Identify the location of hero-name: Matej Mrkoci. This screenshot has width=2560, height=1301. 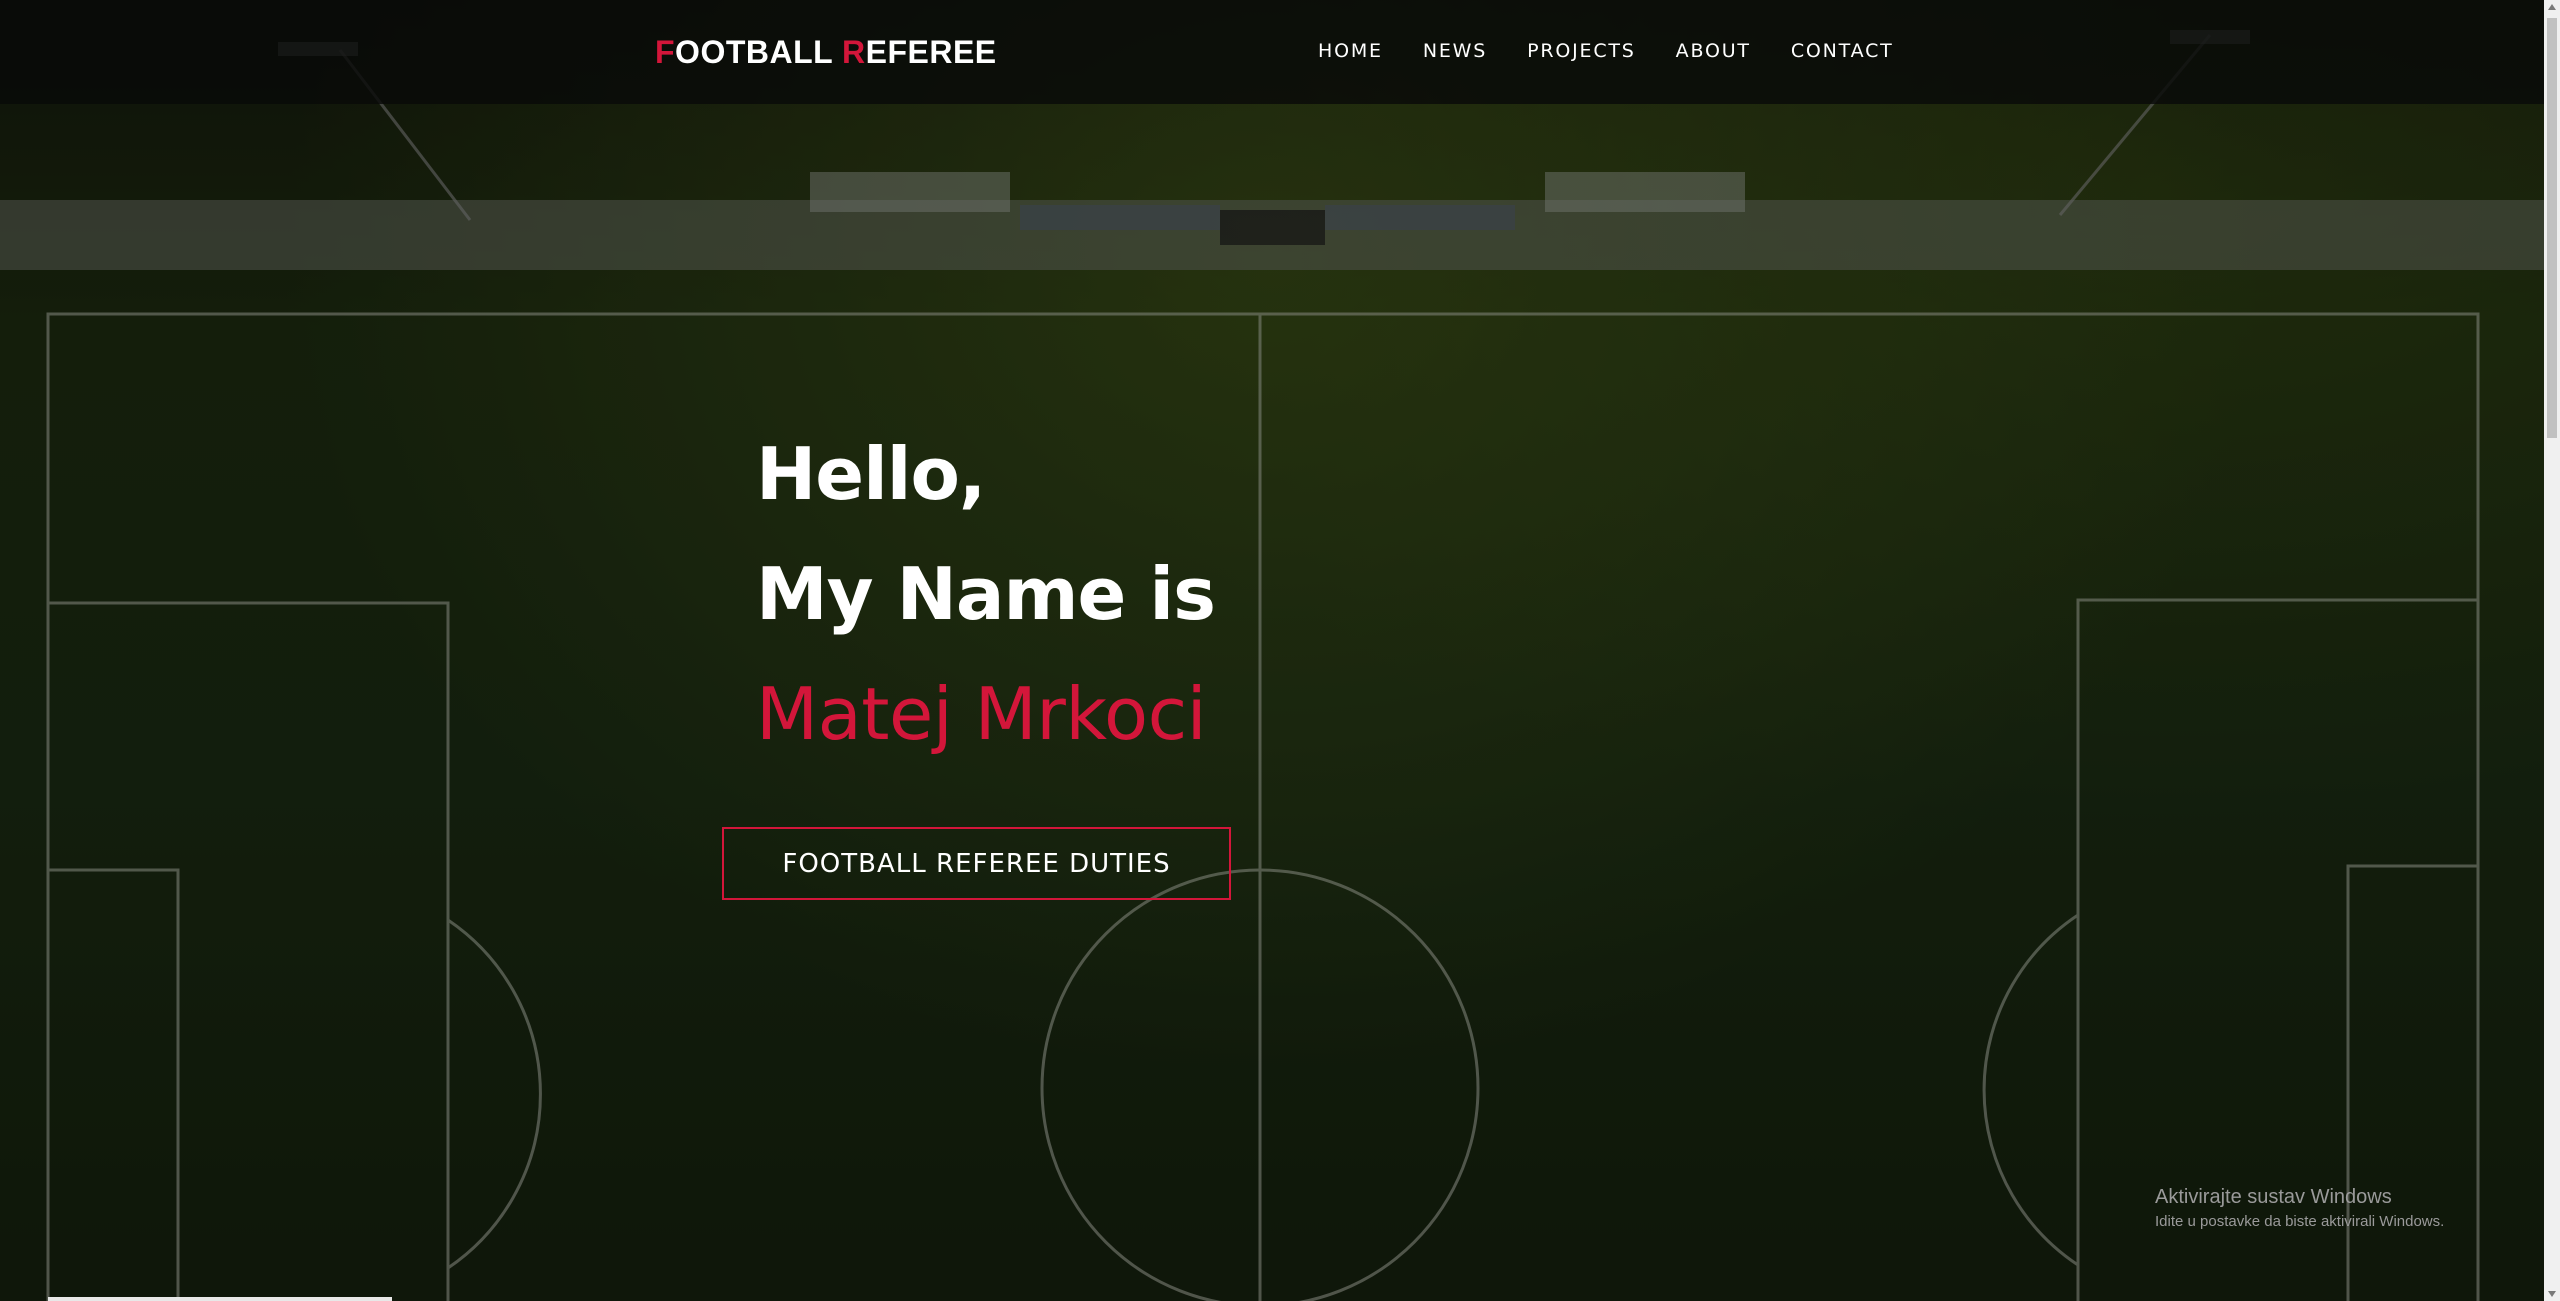
(981, 714).